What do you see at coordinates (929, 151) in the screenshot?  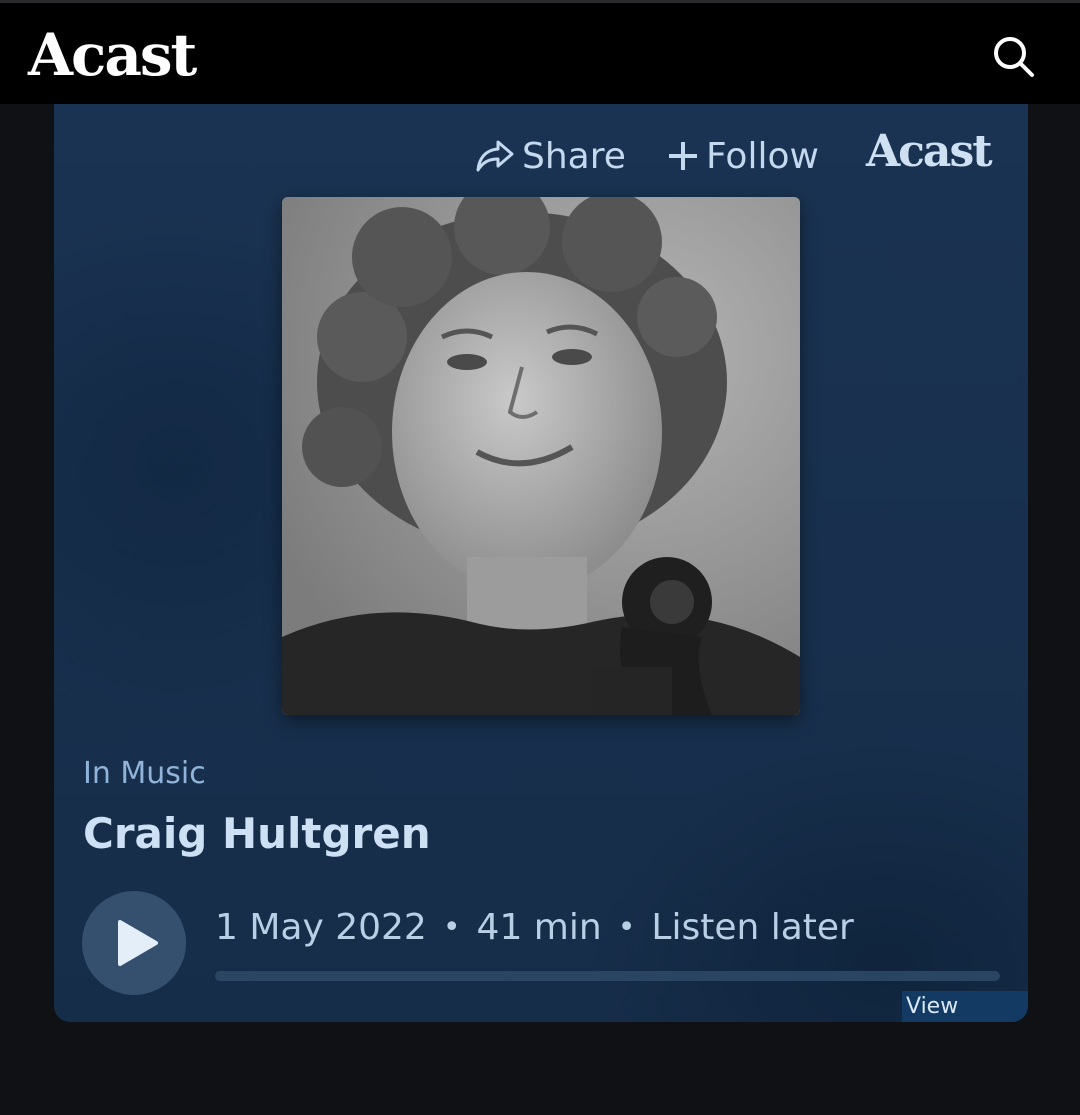 I see `acast-card-logo: Acast` at bounding box center [929, 151].